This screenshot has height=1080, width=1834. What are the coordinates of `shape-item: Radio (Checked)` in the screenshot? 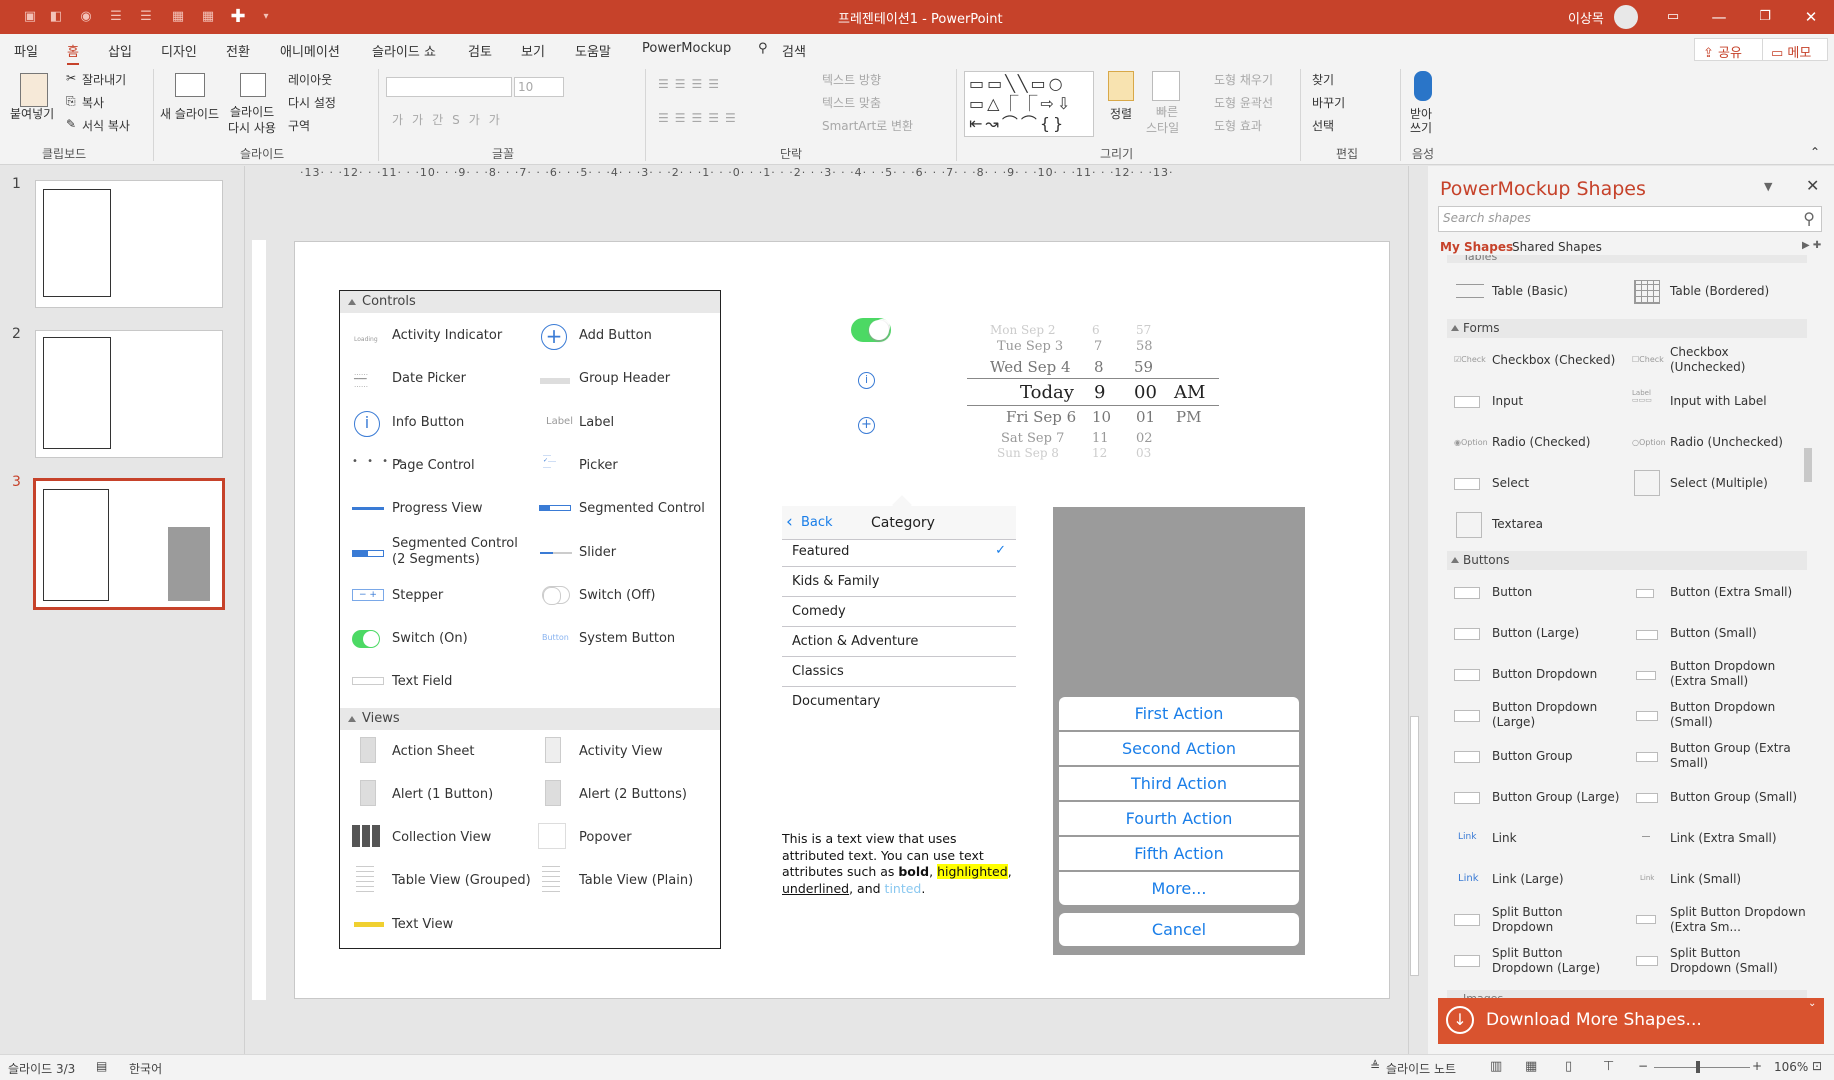 It's located at (1541, 442).